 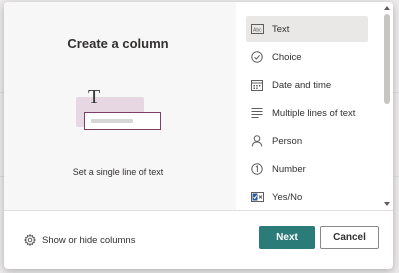 What do you see at coordinates (387, 59) in the screenshot?
I see `scrollbar-thumb` at bounding box center [387, 59].